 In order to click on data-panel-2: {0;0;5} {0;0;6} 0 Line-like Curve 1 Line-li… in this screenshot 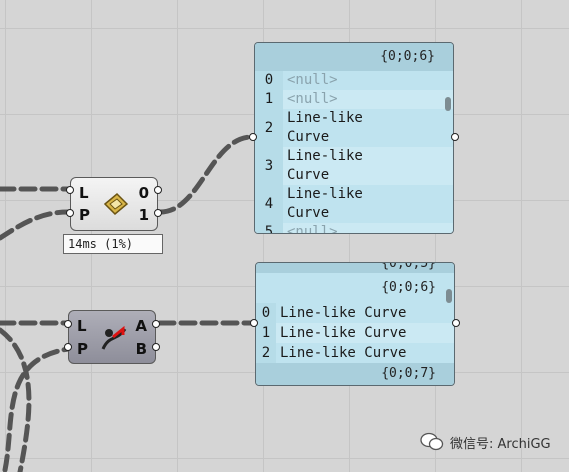, I will do `click(355, 324)`.